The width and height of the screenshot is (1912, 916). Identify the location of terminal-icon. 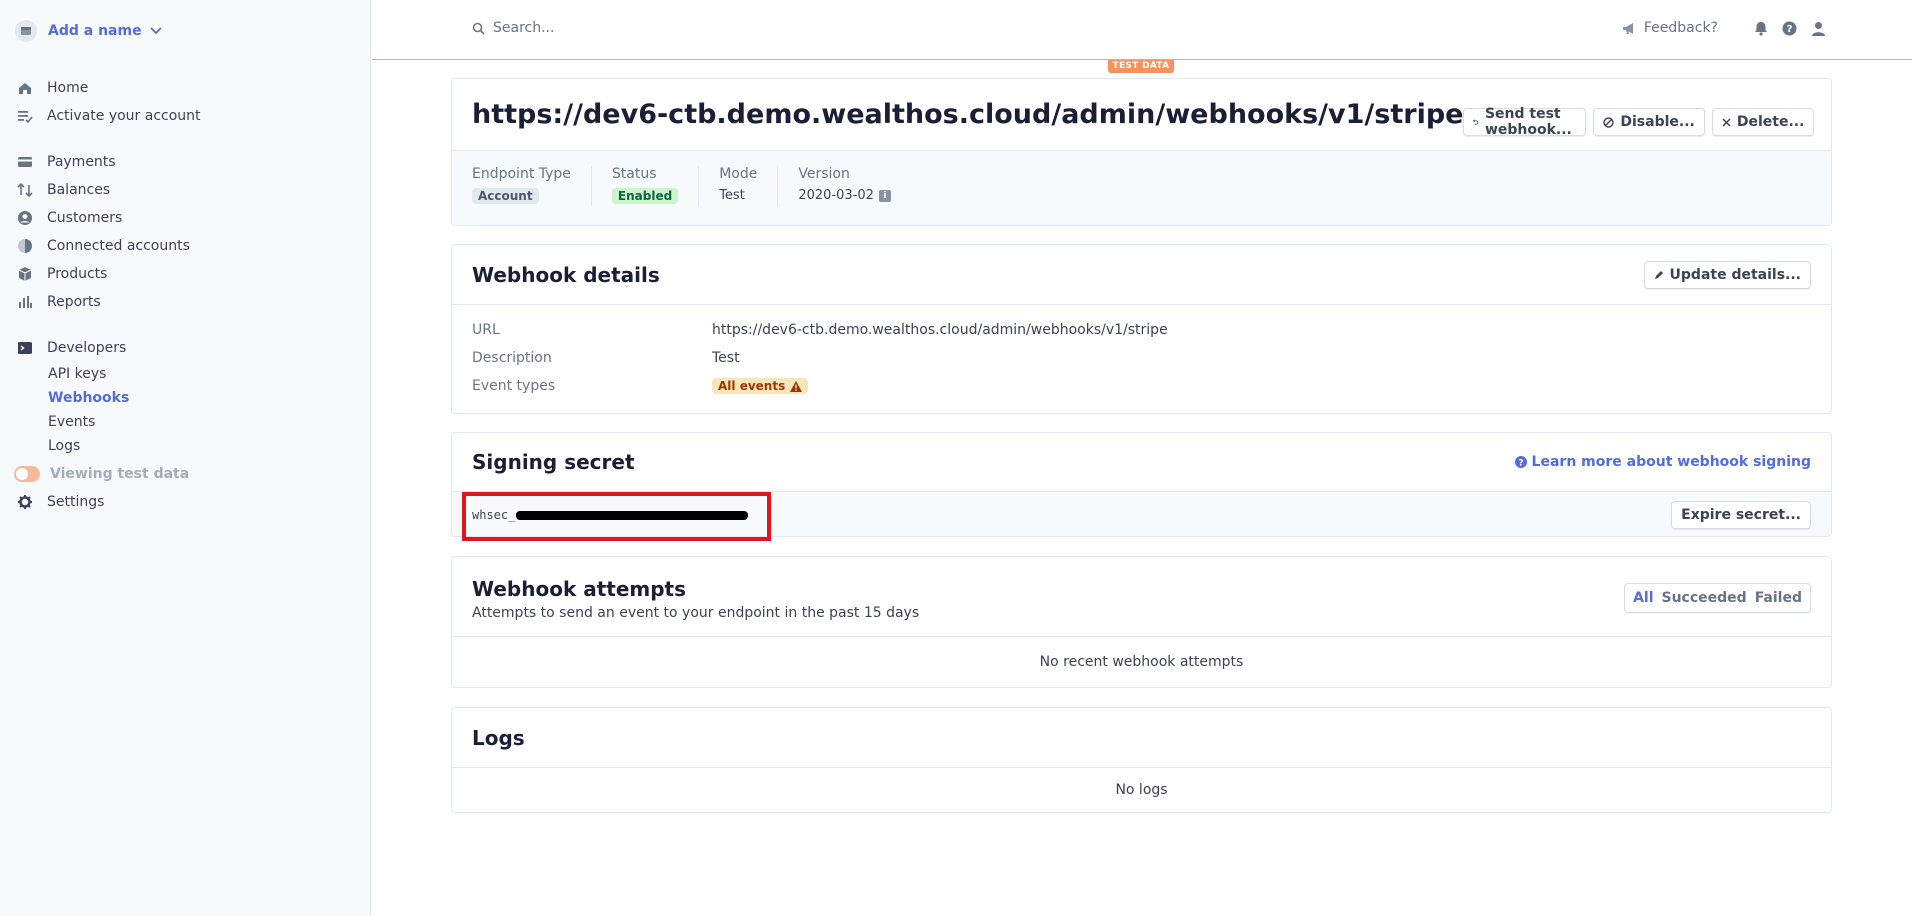
(25, 348).